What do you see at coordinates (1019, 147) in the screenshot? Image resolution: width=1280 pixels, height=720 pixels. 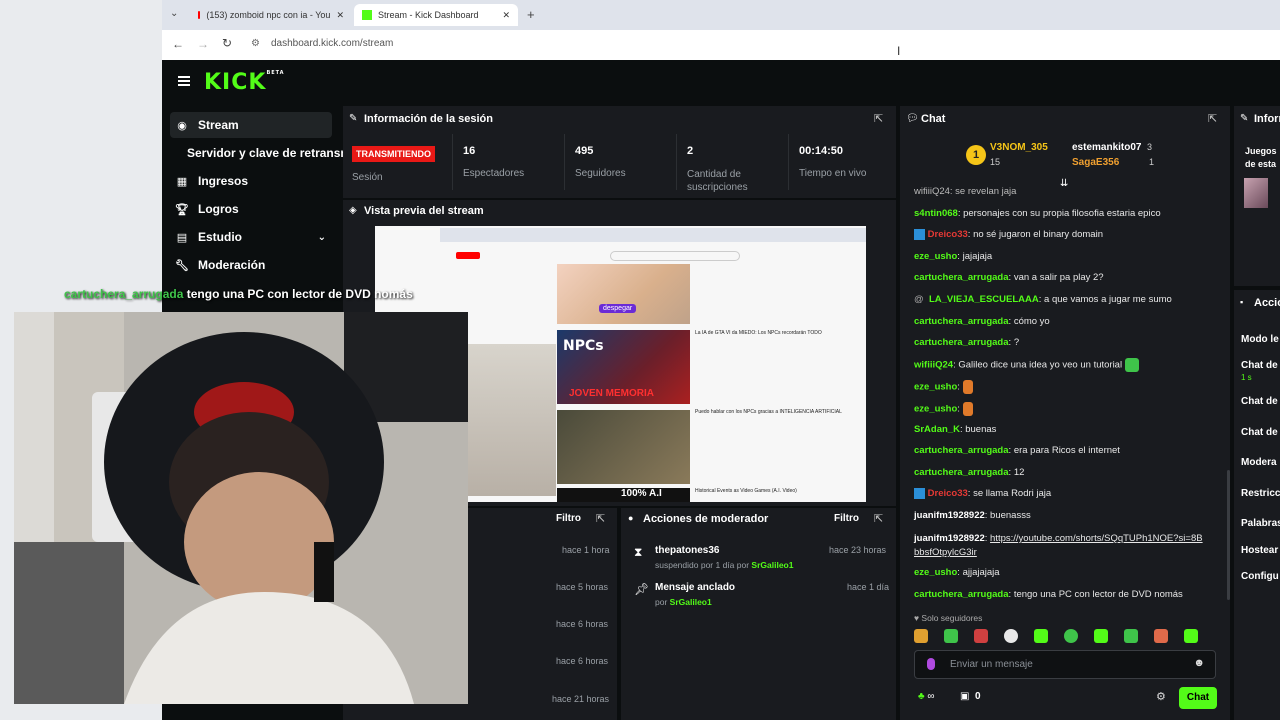 I see `top-gifter-name: V3NOM_305` at bounding box center [1019, 147].